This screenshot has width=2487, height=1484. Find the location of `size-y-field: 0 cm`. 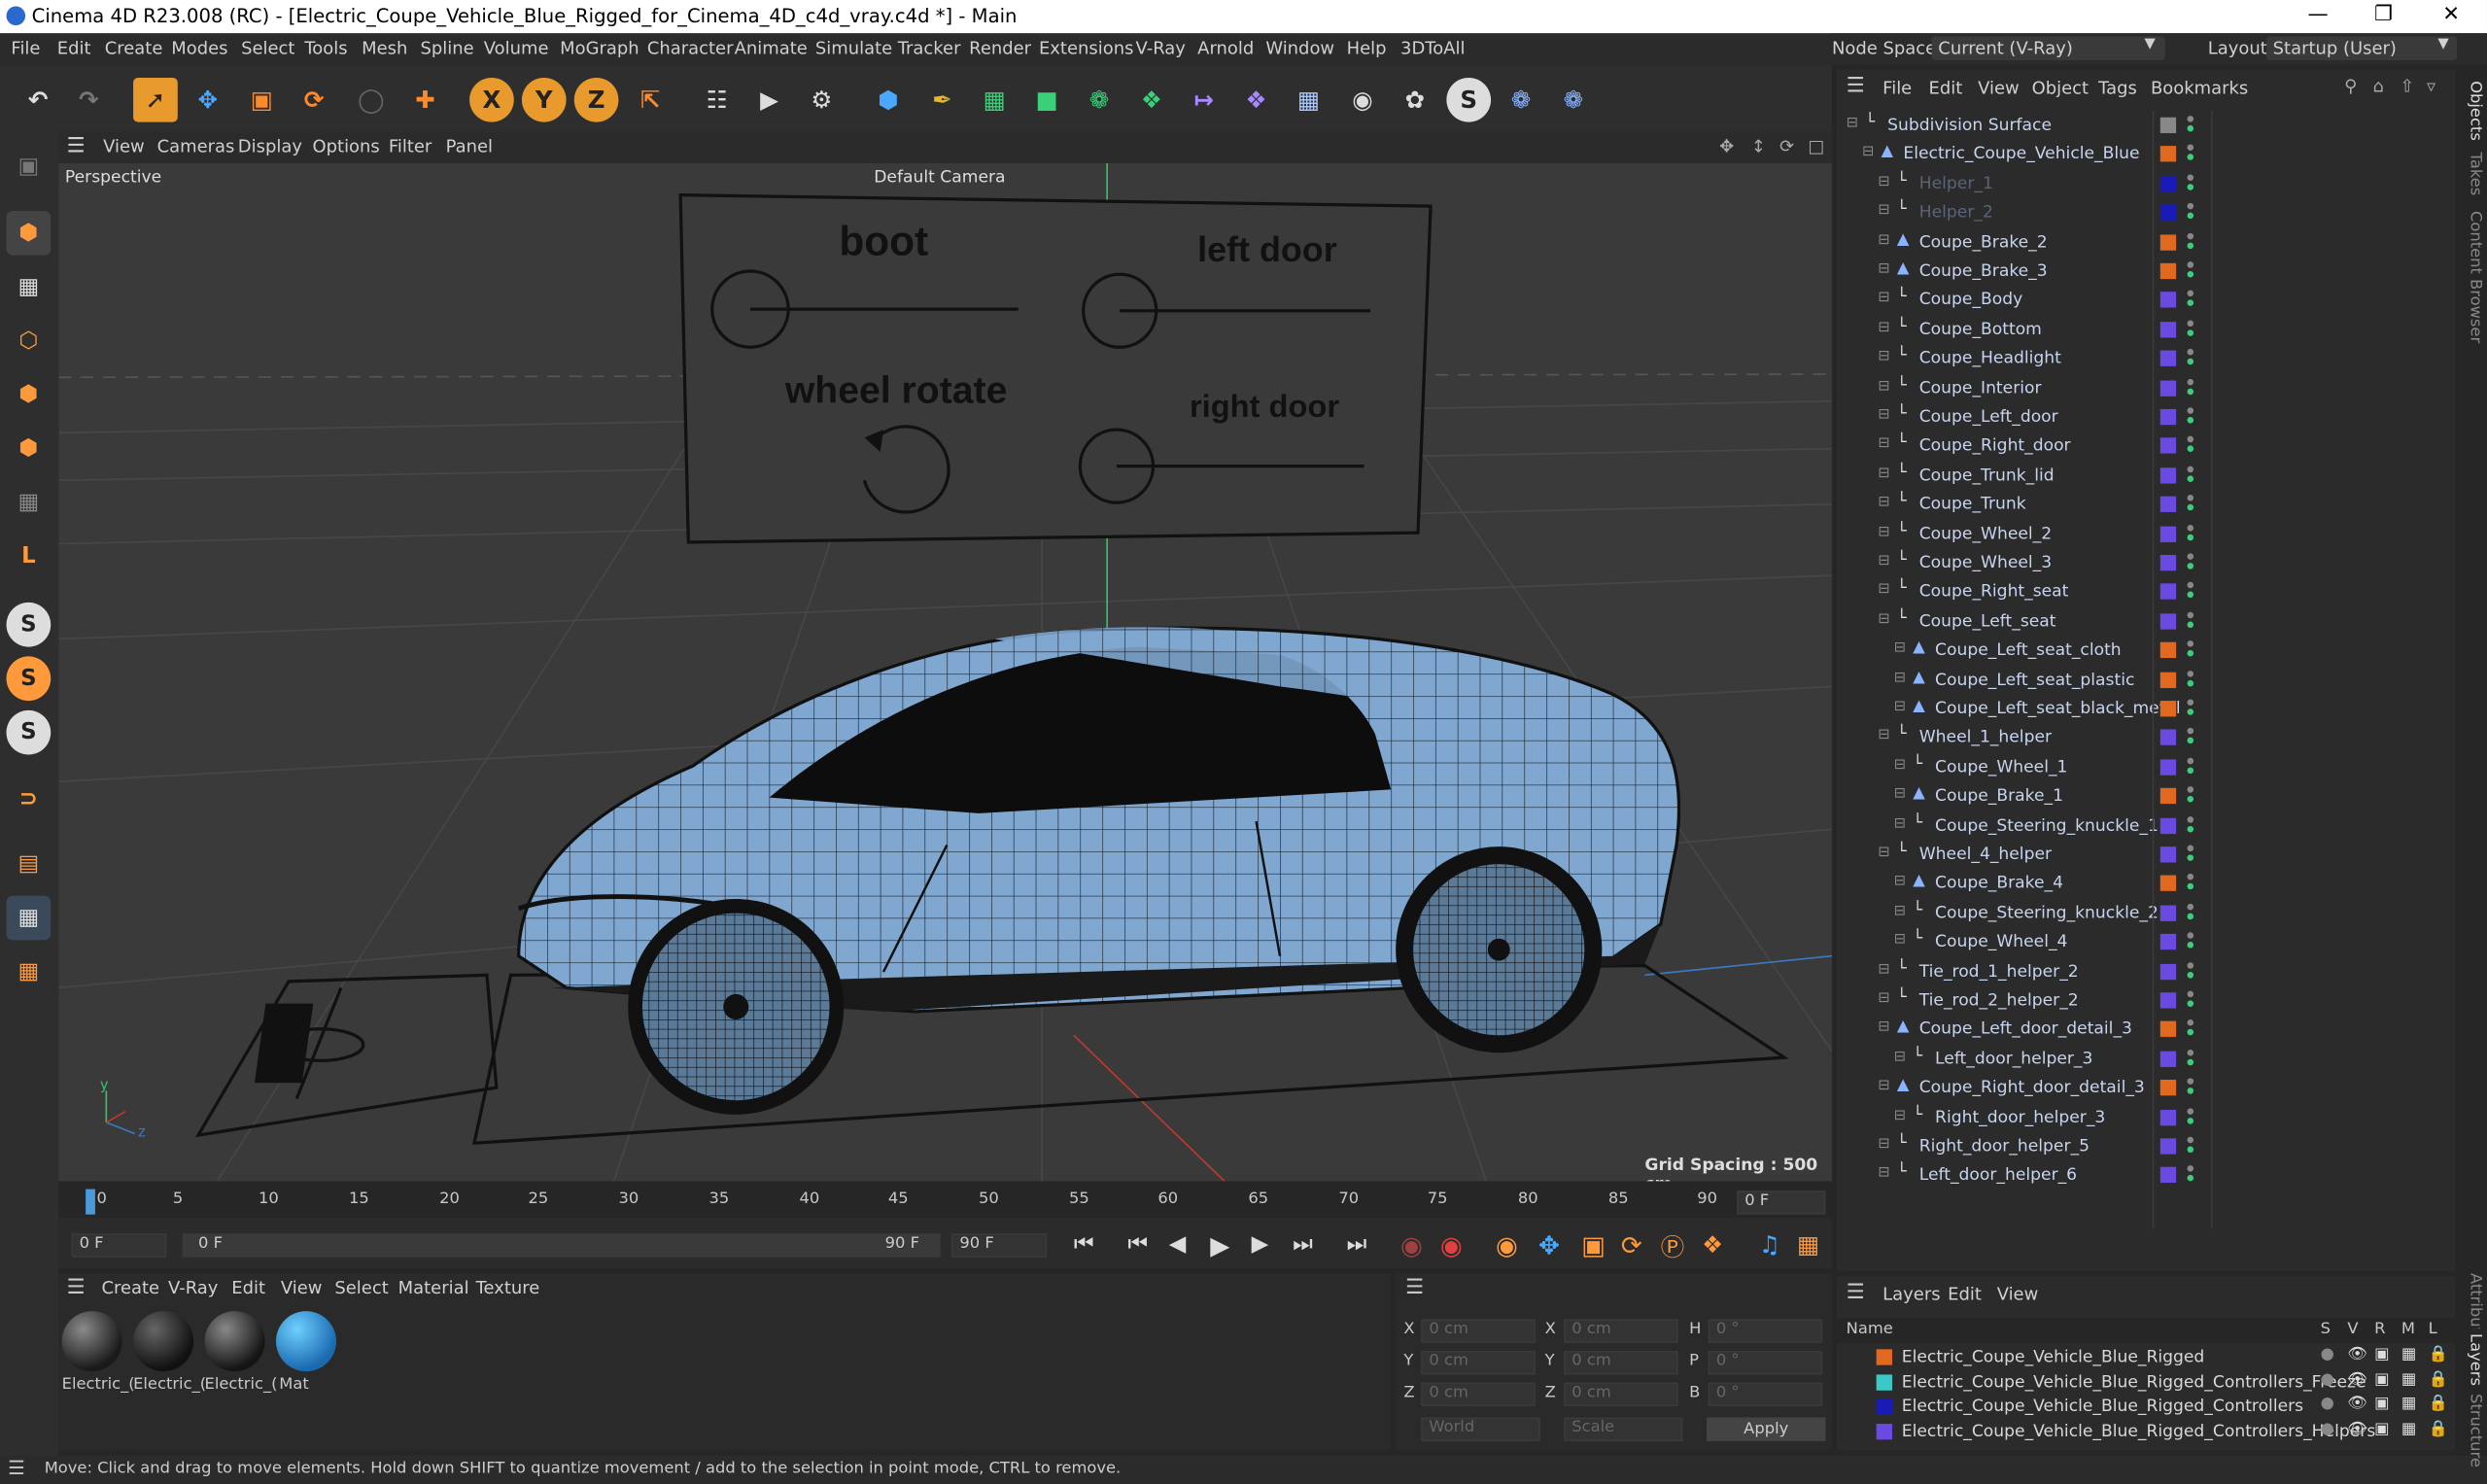

size-y-field: 0 cm is located at coordinates (1621, 1362).